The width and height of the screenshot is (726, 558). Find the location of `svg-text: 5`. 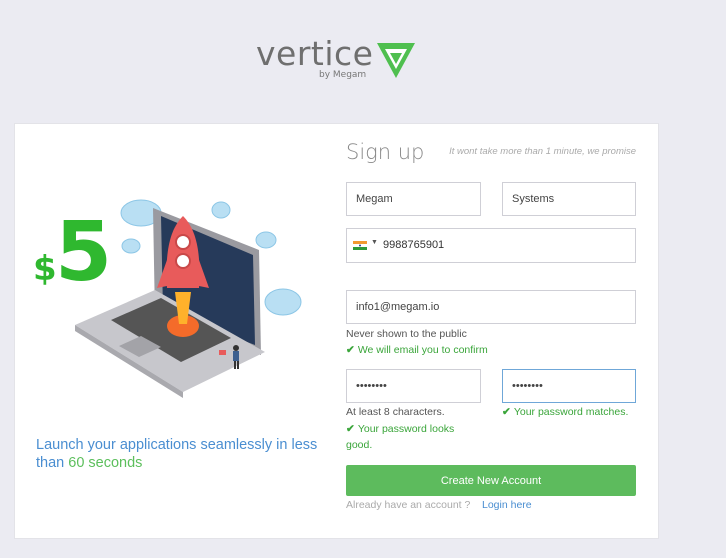

svg-text: 5 is located at coordinates (83, 252).